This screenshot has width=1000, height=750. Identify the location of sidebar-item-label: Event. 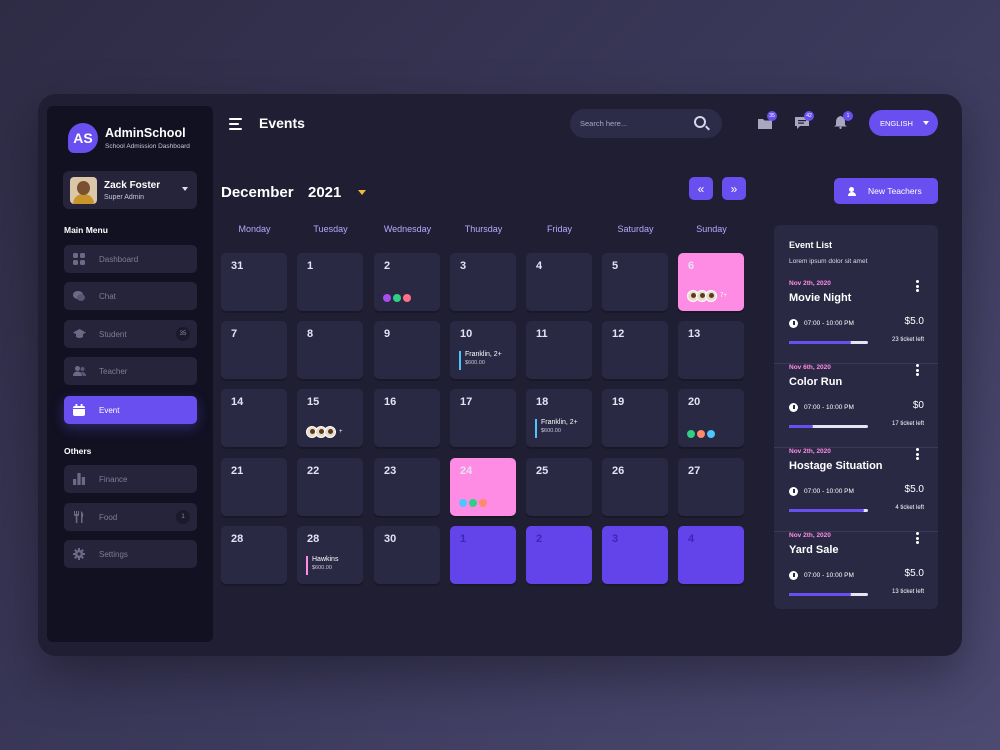
(109, 410).